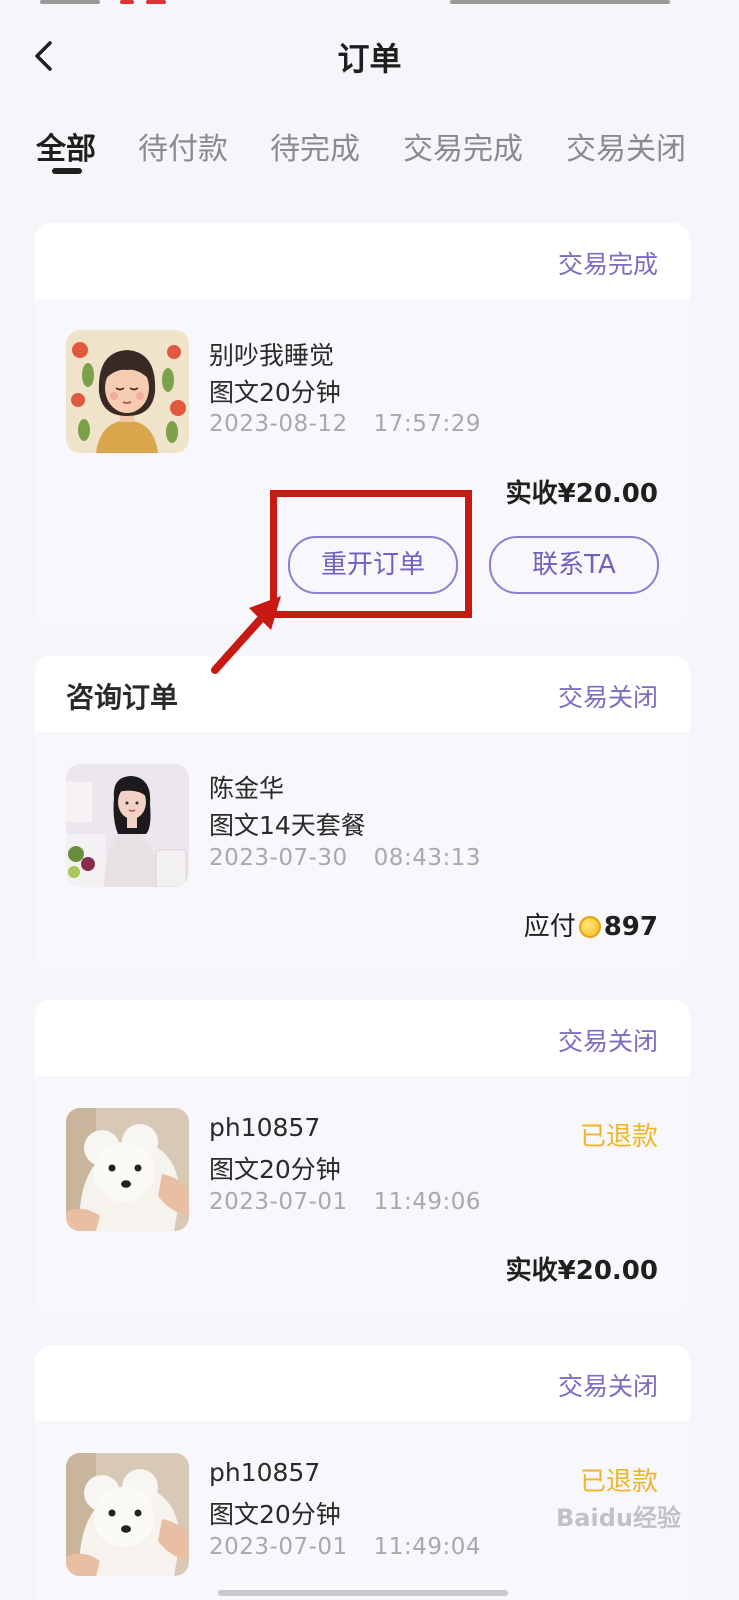 The image size is (739, 1600). What do you see at coordinates (247, 788) in the screenshot?
I see `counterpart-name: 陈金华` at bounding box center [247, 788].